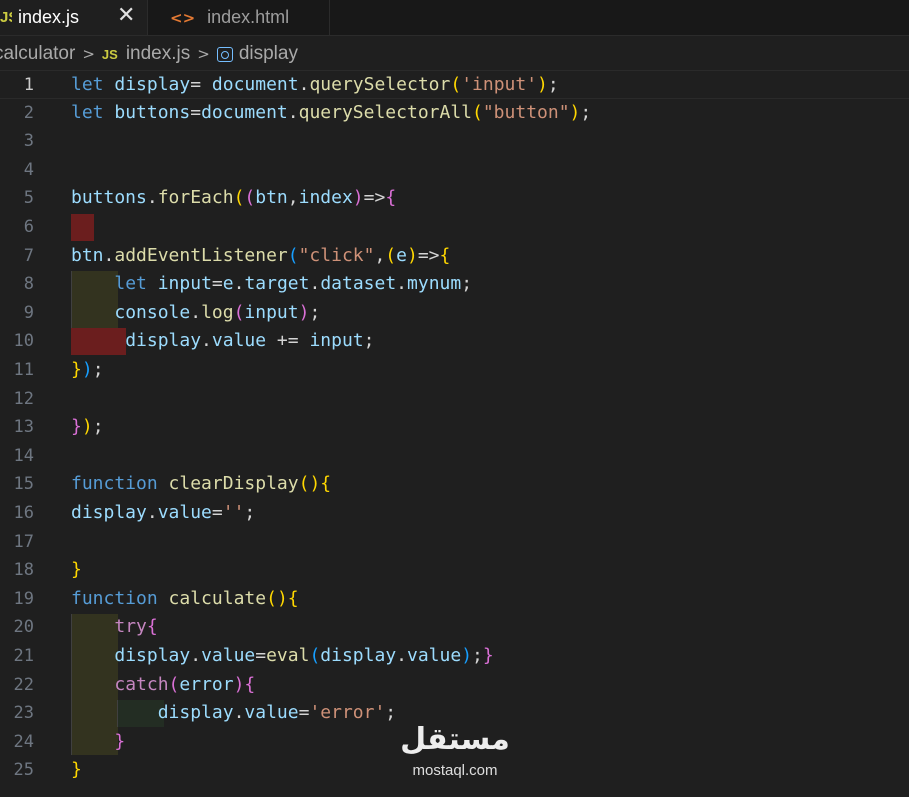 The image size is (909, 797). Describe the element at coordinates (454, 427) in the screenshot. I see `code-line: 13});` at that location.